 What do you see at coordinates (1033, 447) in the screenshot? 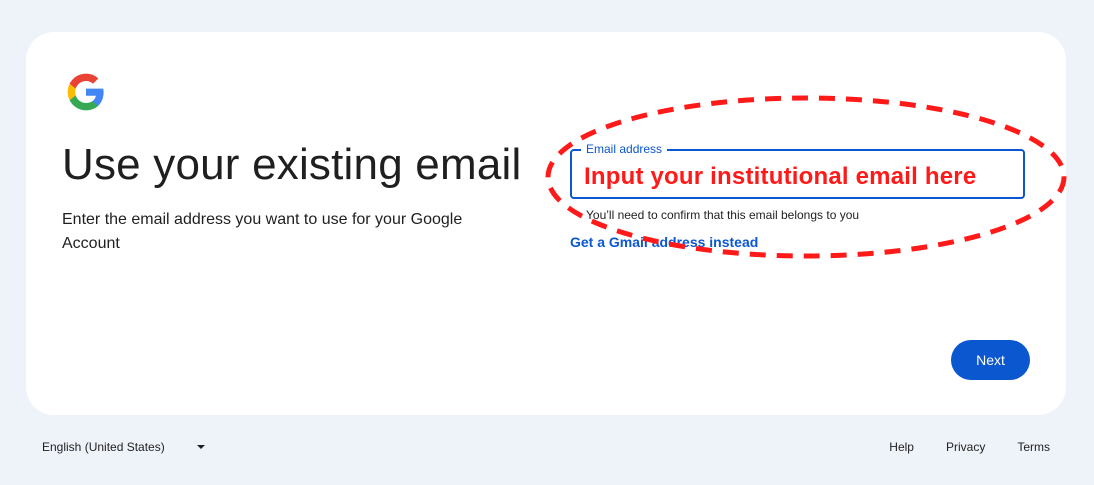
I see `terms-link: Terms` at bounding box center [1033, 447].